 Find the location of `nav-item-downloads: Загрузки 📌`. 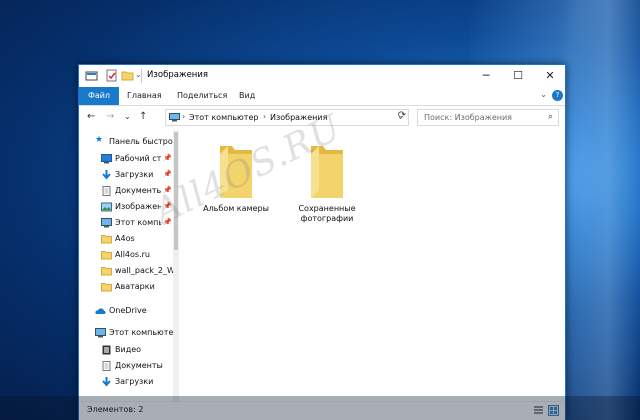

nav-item-downloads: Загрузки 📌 is located at coordinates (127, 175).